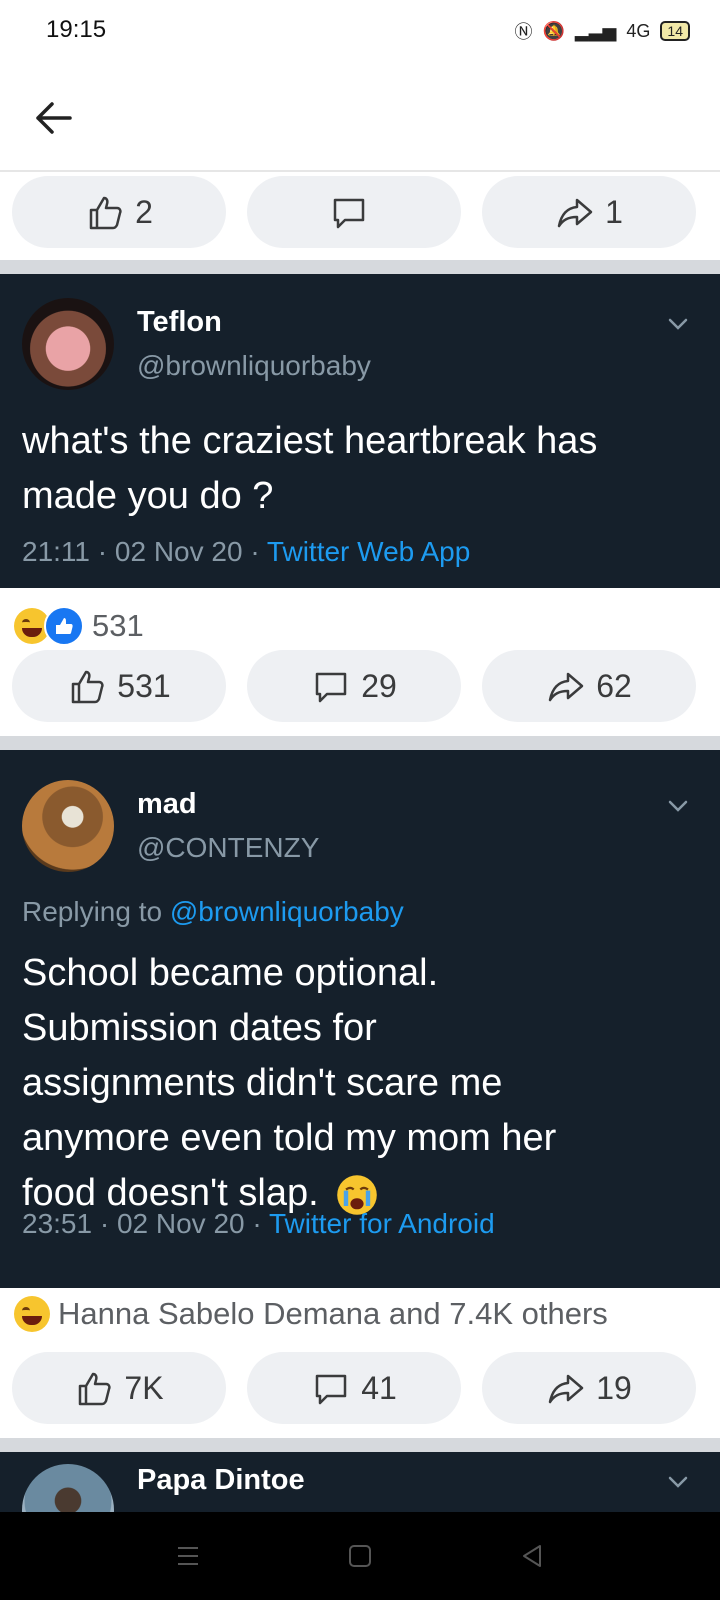 The height and width of the screenshot is (1600, 720). What do you see at coordinates (589, 686) in the screenshot?
I see `share-button: 62` at bounding box center [589, 686].